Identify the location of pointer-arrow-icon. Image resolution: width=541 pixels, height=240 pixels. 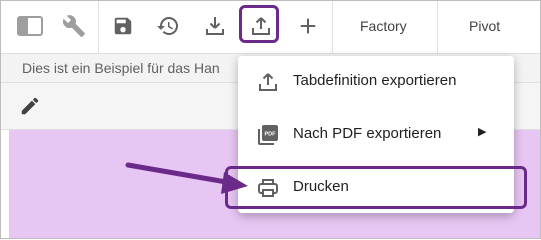
(186, 178).